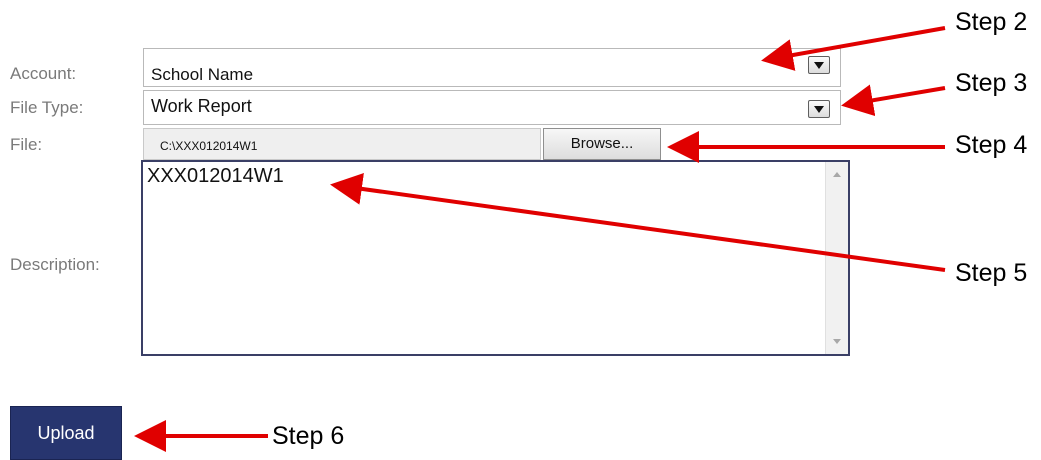 The image size is (1041, 460). What do you see at coordinates (638, 222) in the screenshot?
I see `arrow-step5` at bounding box center [638, 222].